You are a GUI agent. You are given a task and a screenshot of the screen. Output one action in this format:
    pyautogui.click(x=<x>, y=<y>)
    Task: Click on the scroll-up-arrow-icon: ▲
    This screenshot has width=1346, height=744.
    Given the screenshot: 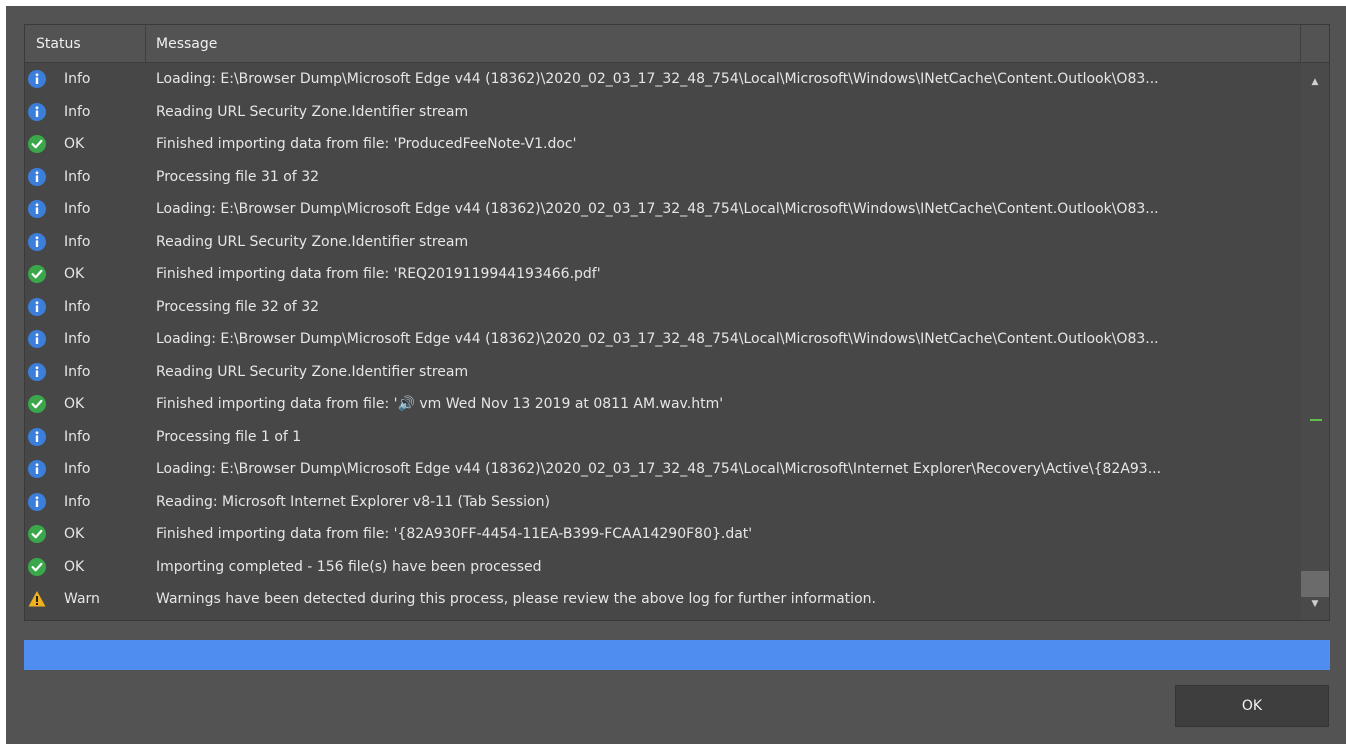 What is the action you would take?
    pyautogui.click(x=1315, y=82)
    